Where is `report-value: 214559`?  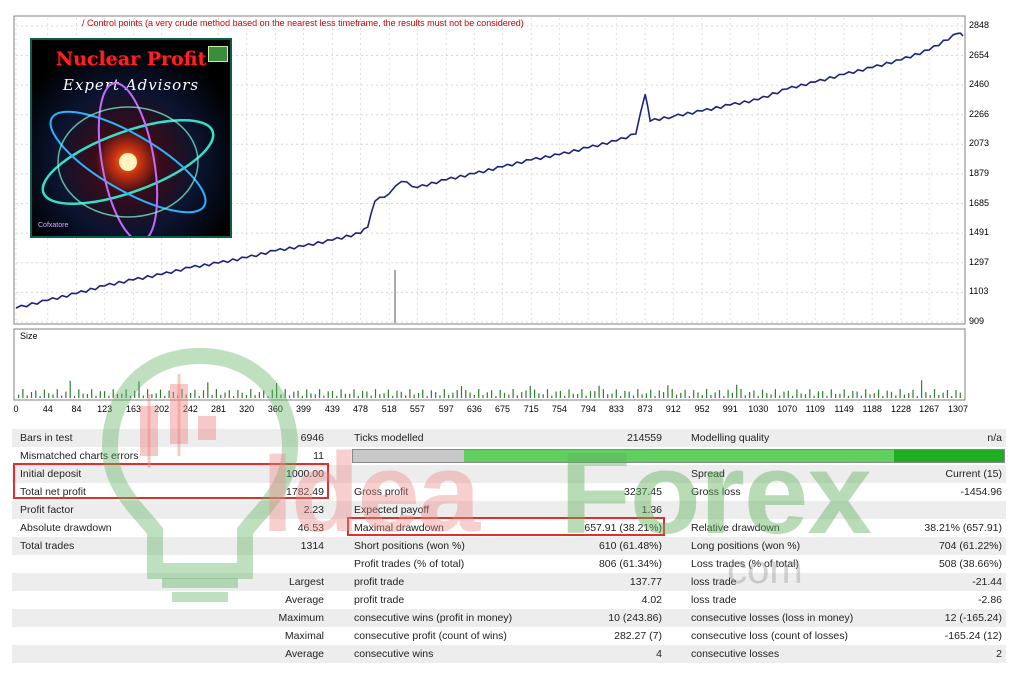
report-value: 214559 is located at coordinates (644, 438).